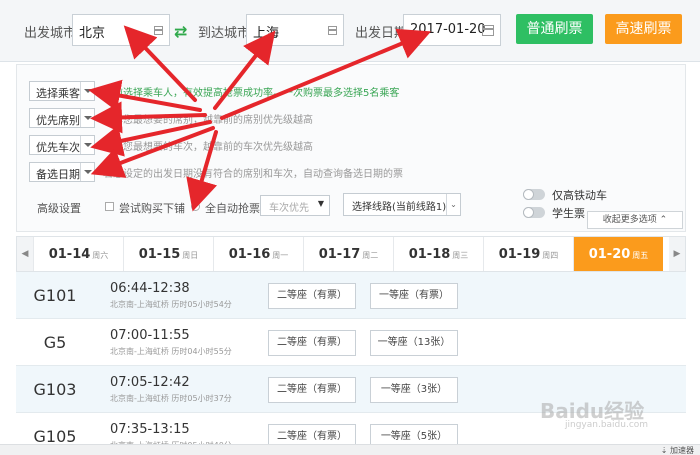  Describe the element at coordinates (159, 254) in the screenshot. I see `date-tab-date: 01-15` at that location.